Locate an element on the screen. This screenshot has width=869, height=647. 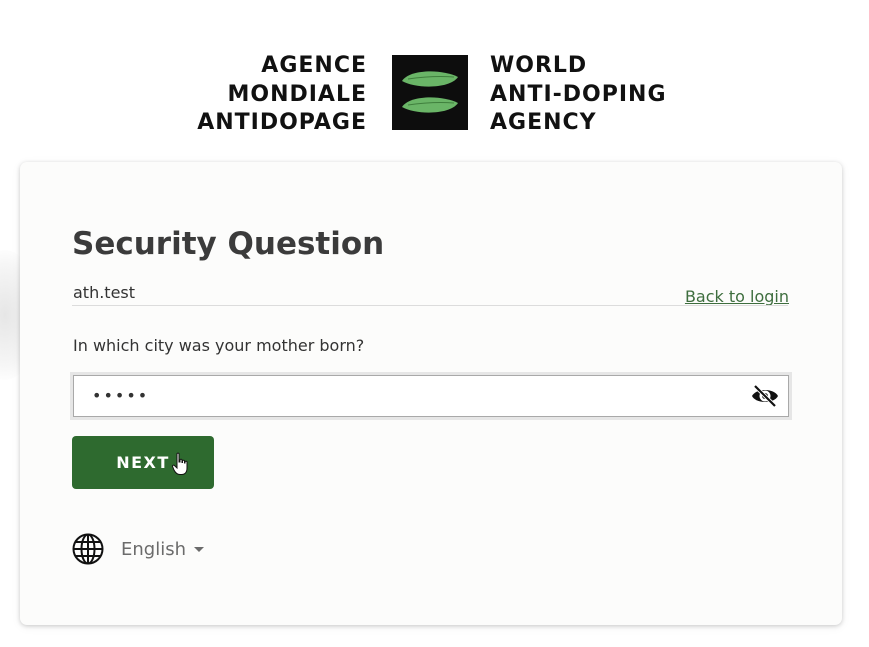
next-button: NEXT is located at coordinates (143, 462).